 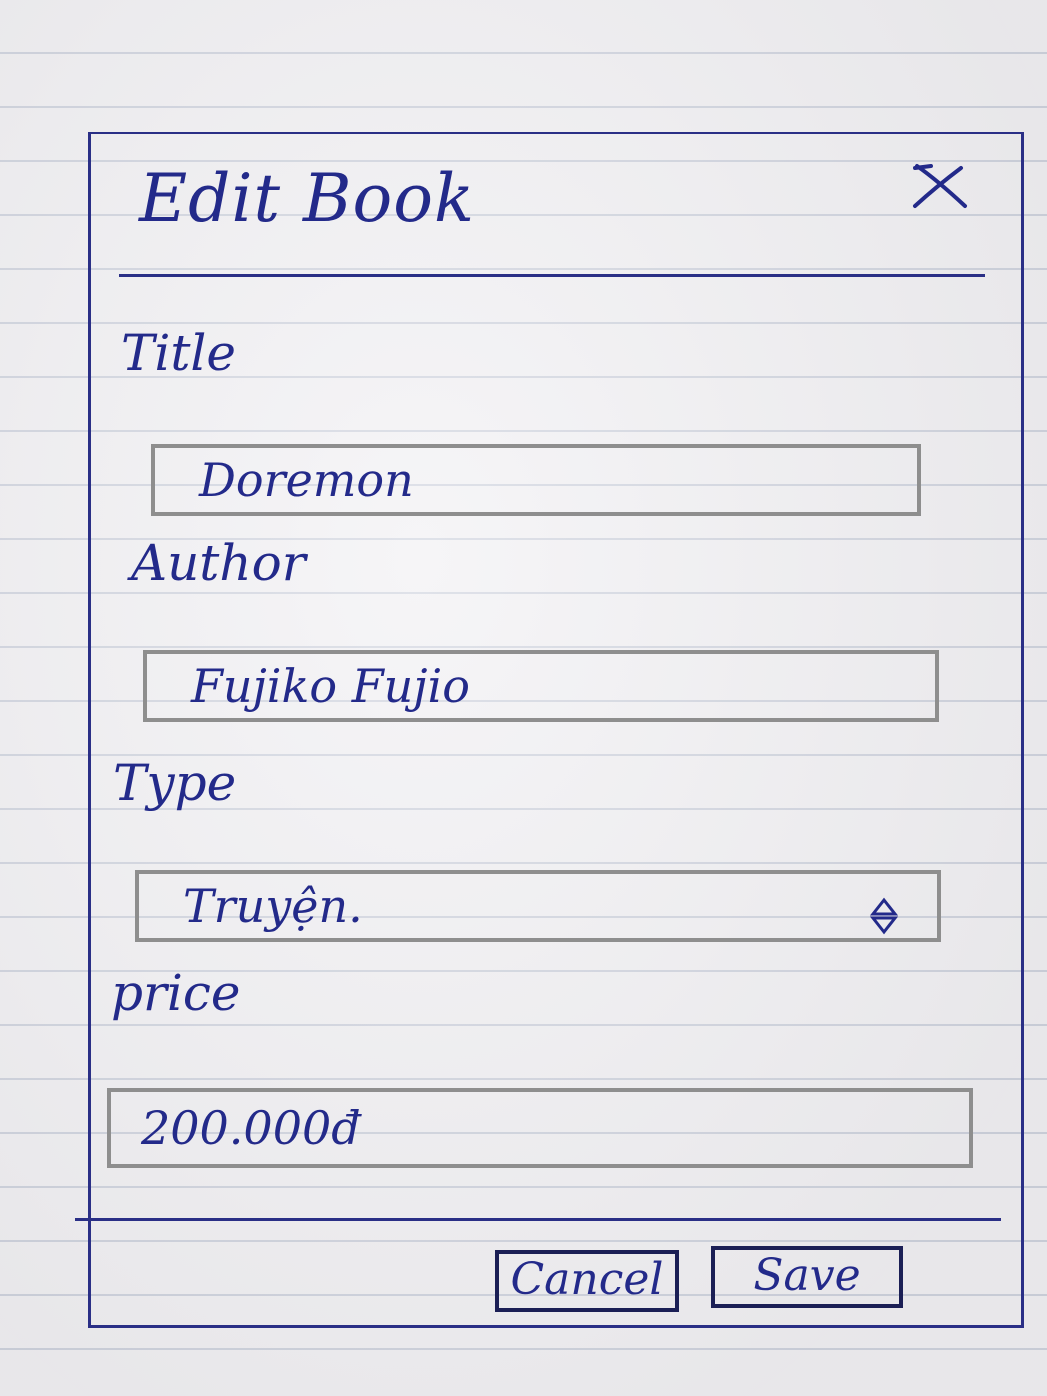 I want to click on type-select: Truyện., so click(x=538, y=906).